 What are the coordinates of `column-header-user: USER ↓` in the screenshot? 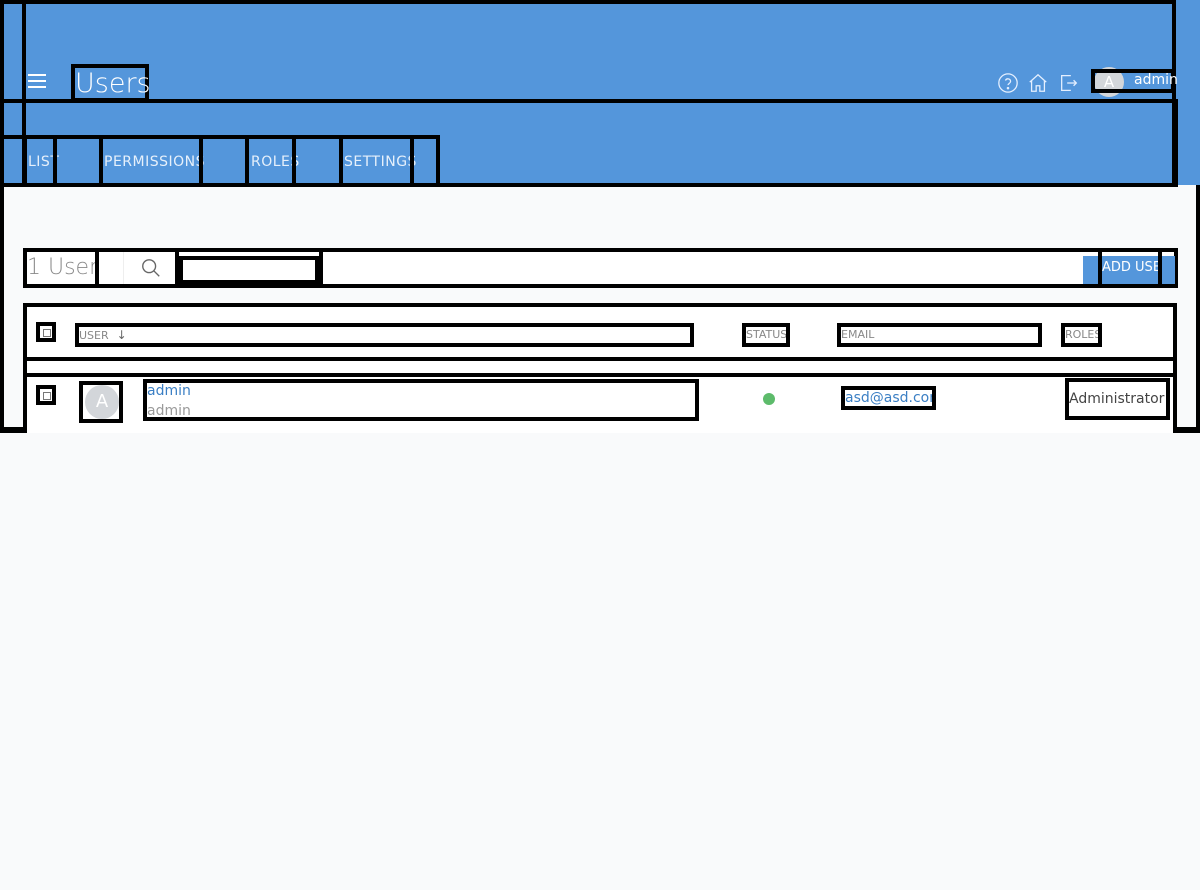 It's located at (384, 335).